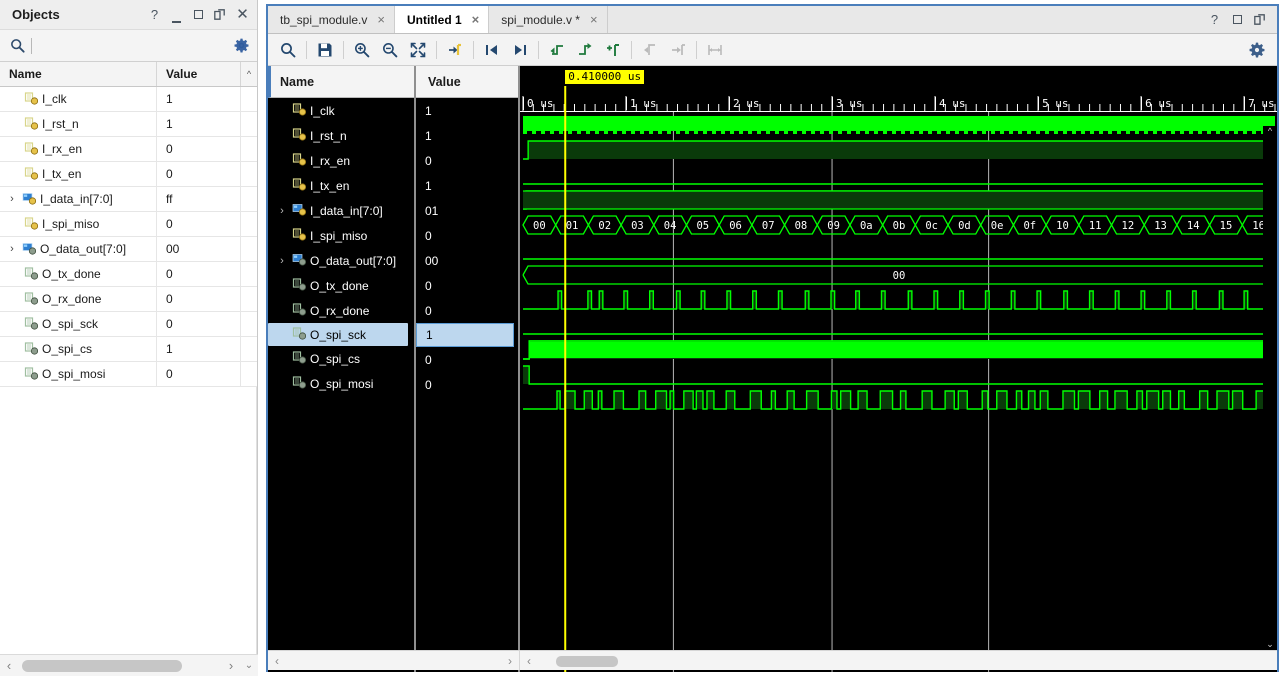 The height and width of the screenshot is (676, 1283). What do you see at coordinates (341, 160) in the screenshot?
I see `signal-row-i-rx-en: I_rx_en` at bounding box center [341, 160].